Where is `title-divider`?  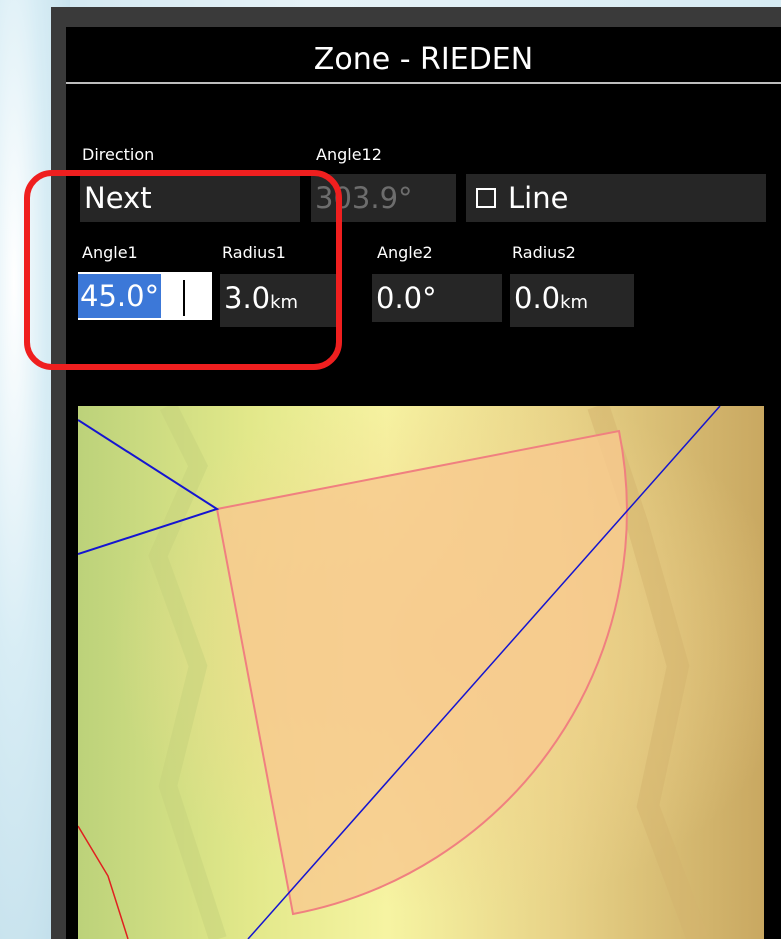 title-divider is located at coordinates (423, 83).